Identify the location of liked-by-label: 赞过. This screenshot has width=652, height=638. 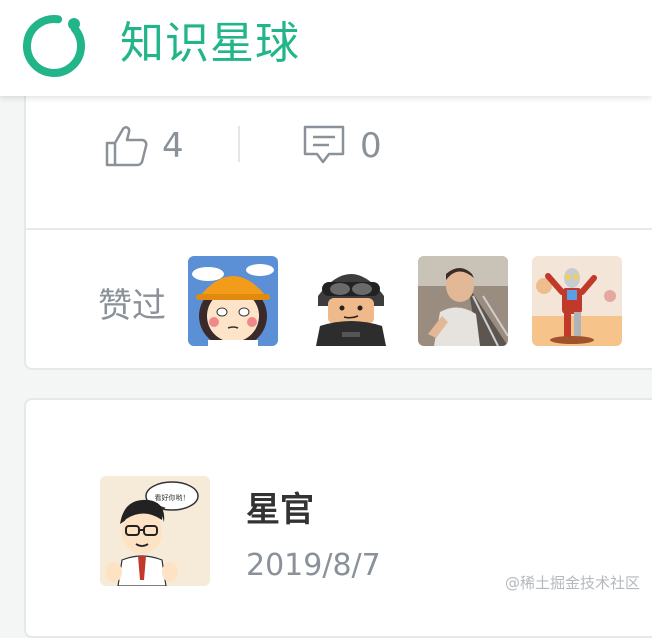
(132, 306).